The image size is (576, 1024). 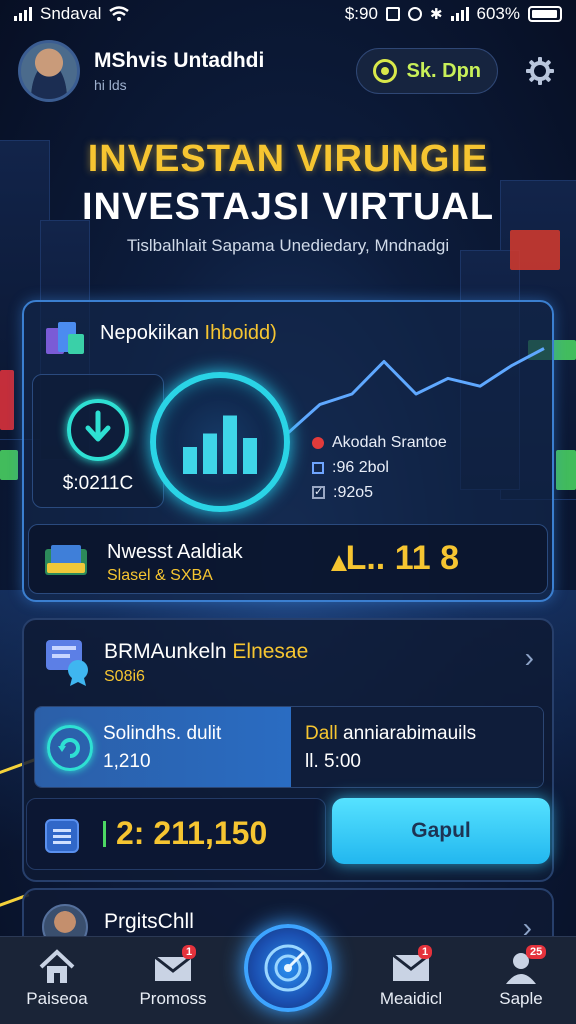 I want to click on status-center-label: $:90, so click(x=361, y=13).